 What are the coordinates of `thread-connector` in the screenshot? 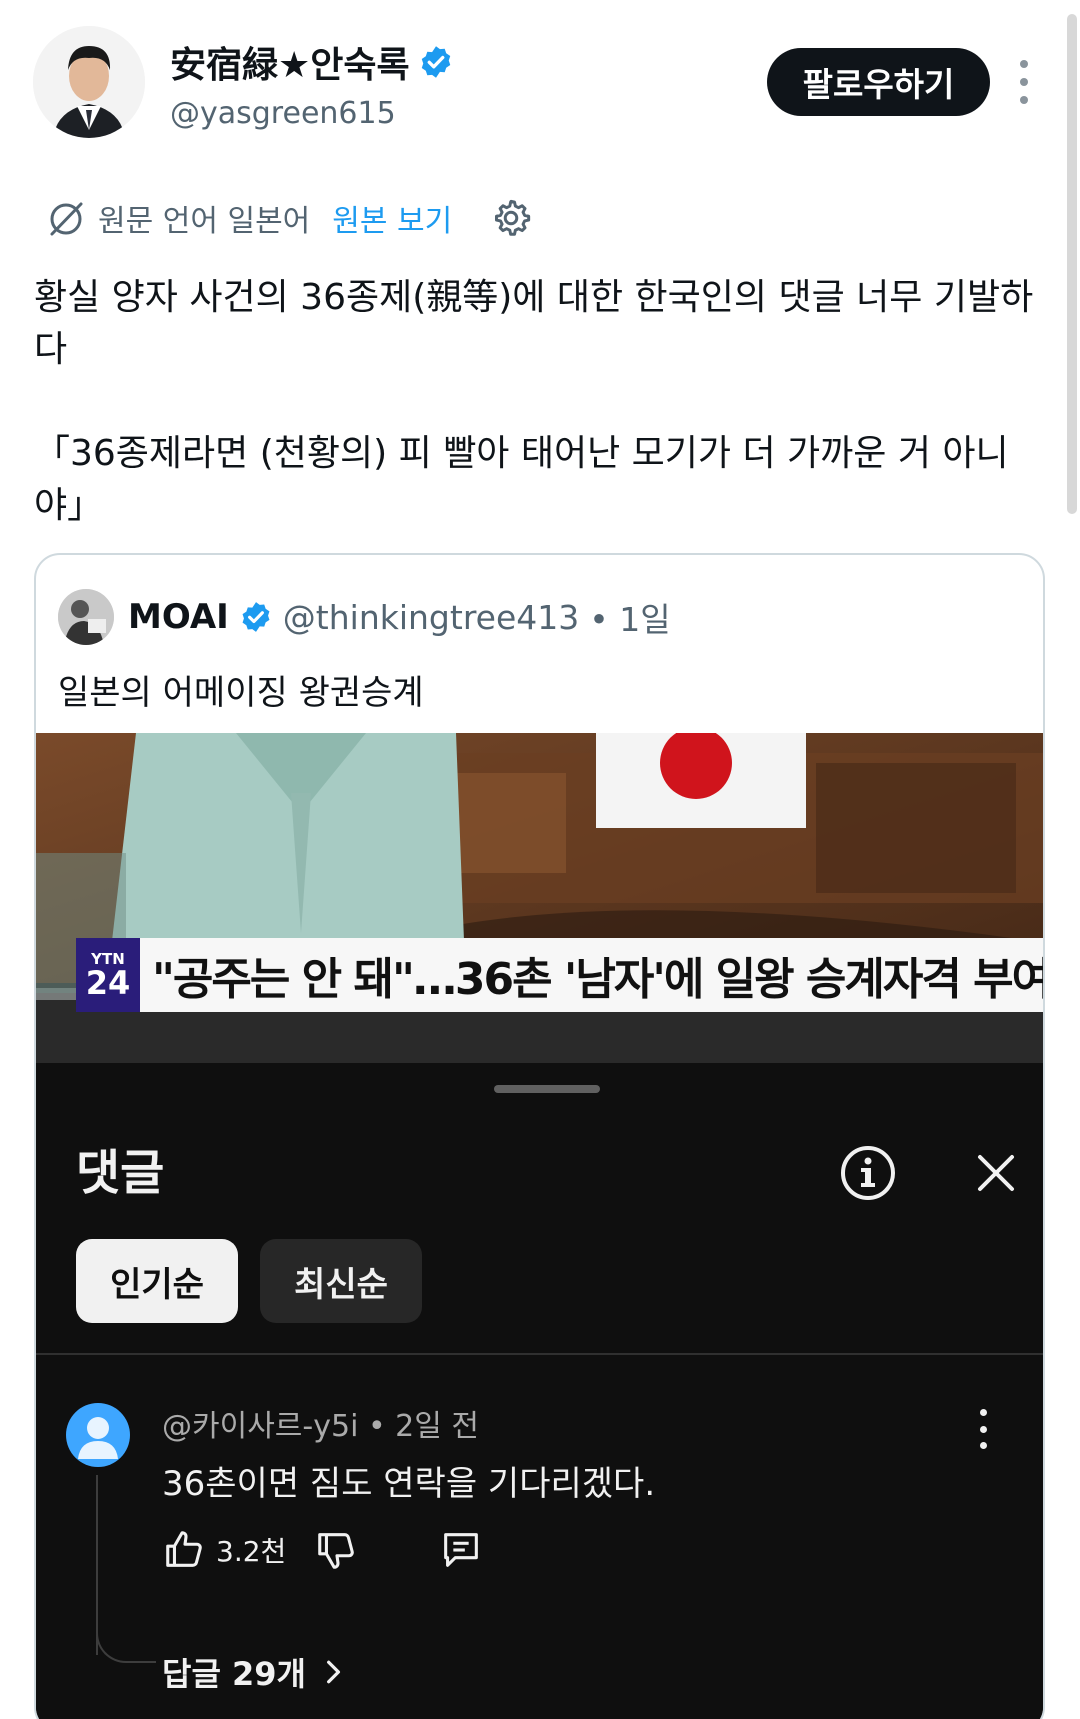 It's located at (126, 1643).